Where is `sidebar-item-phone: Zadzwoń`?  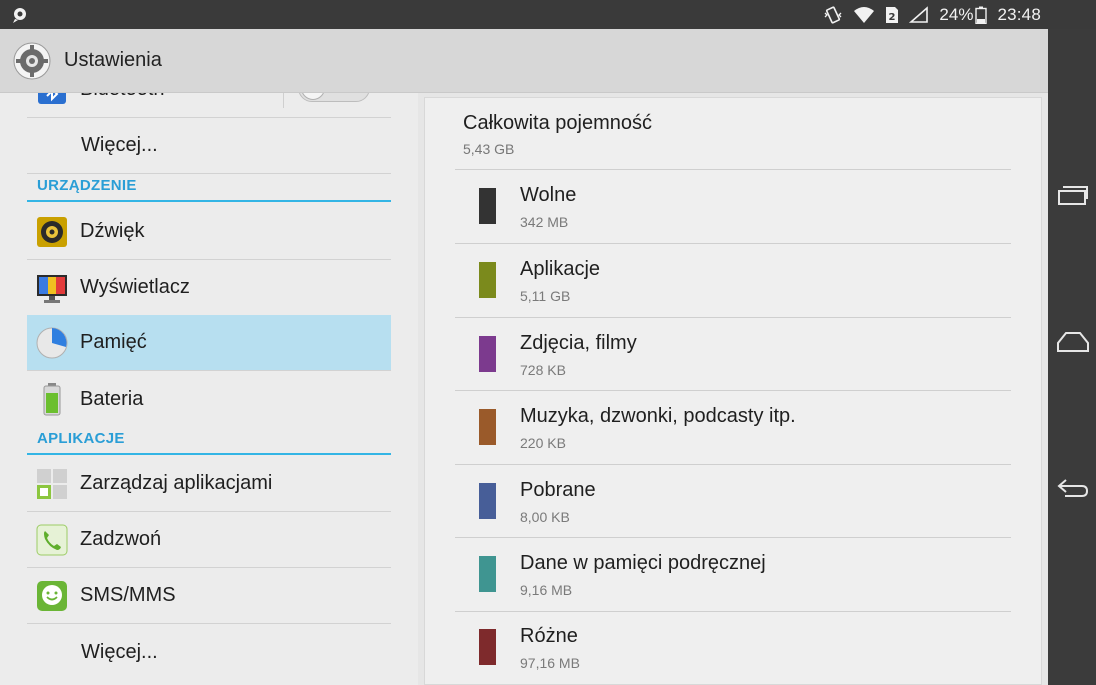 sidebar-item-phone: Zadzwoń is located at coordinates (209, 540).